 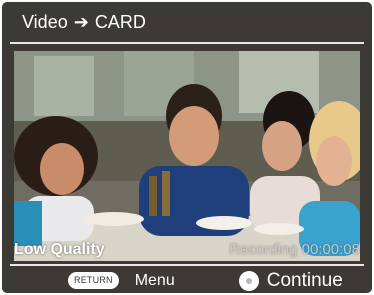 I want to click on return-button: RETURN, so click(x=93, y=280).